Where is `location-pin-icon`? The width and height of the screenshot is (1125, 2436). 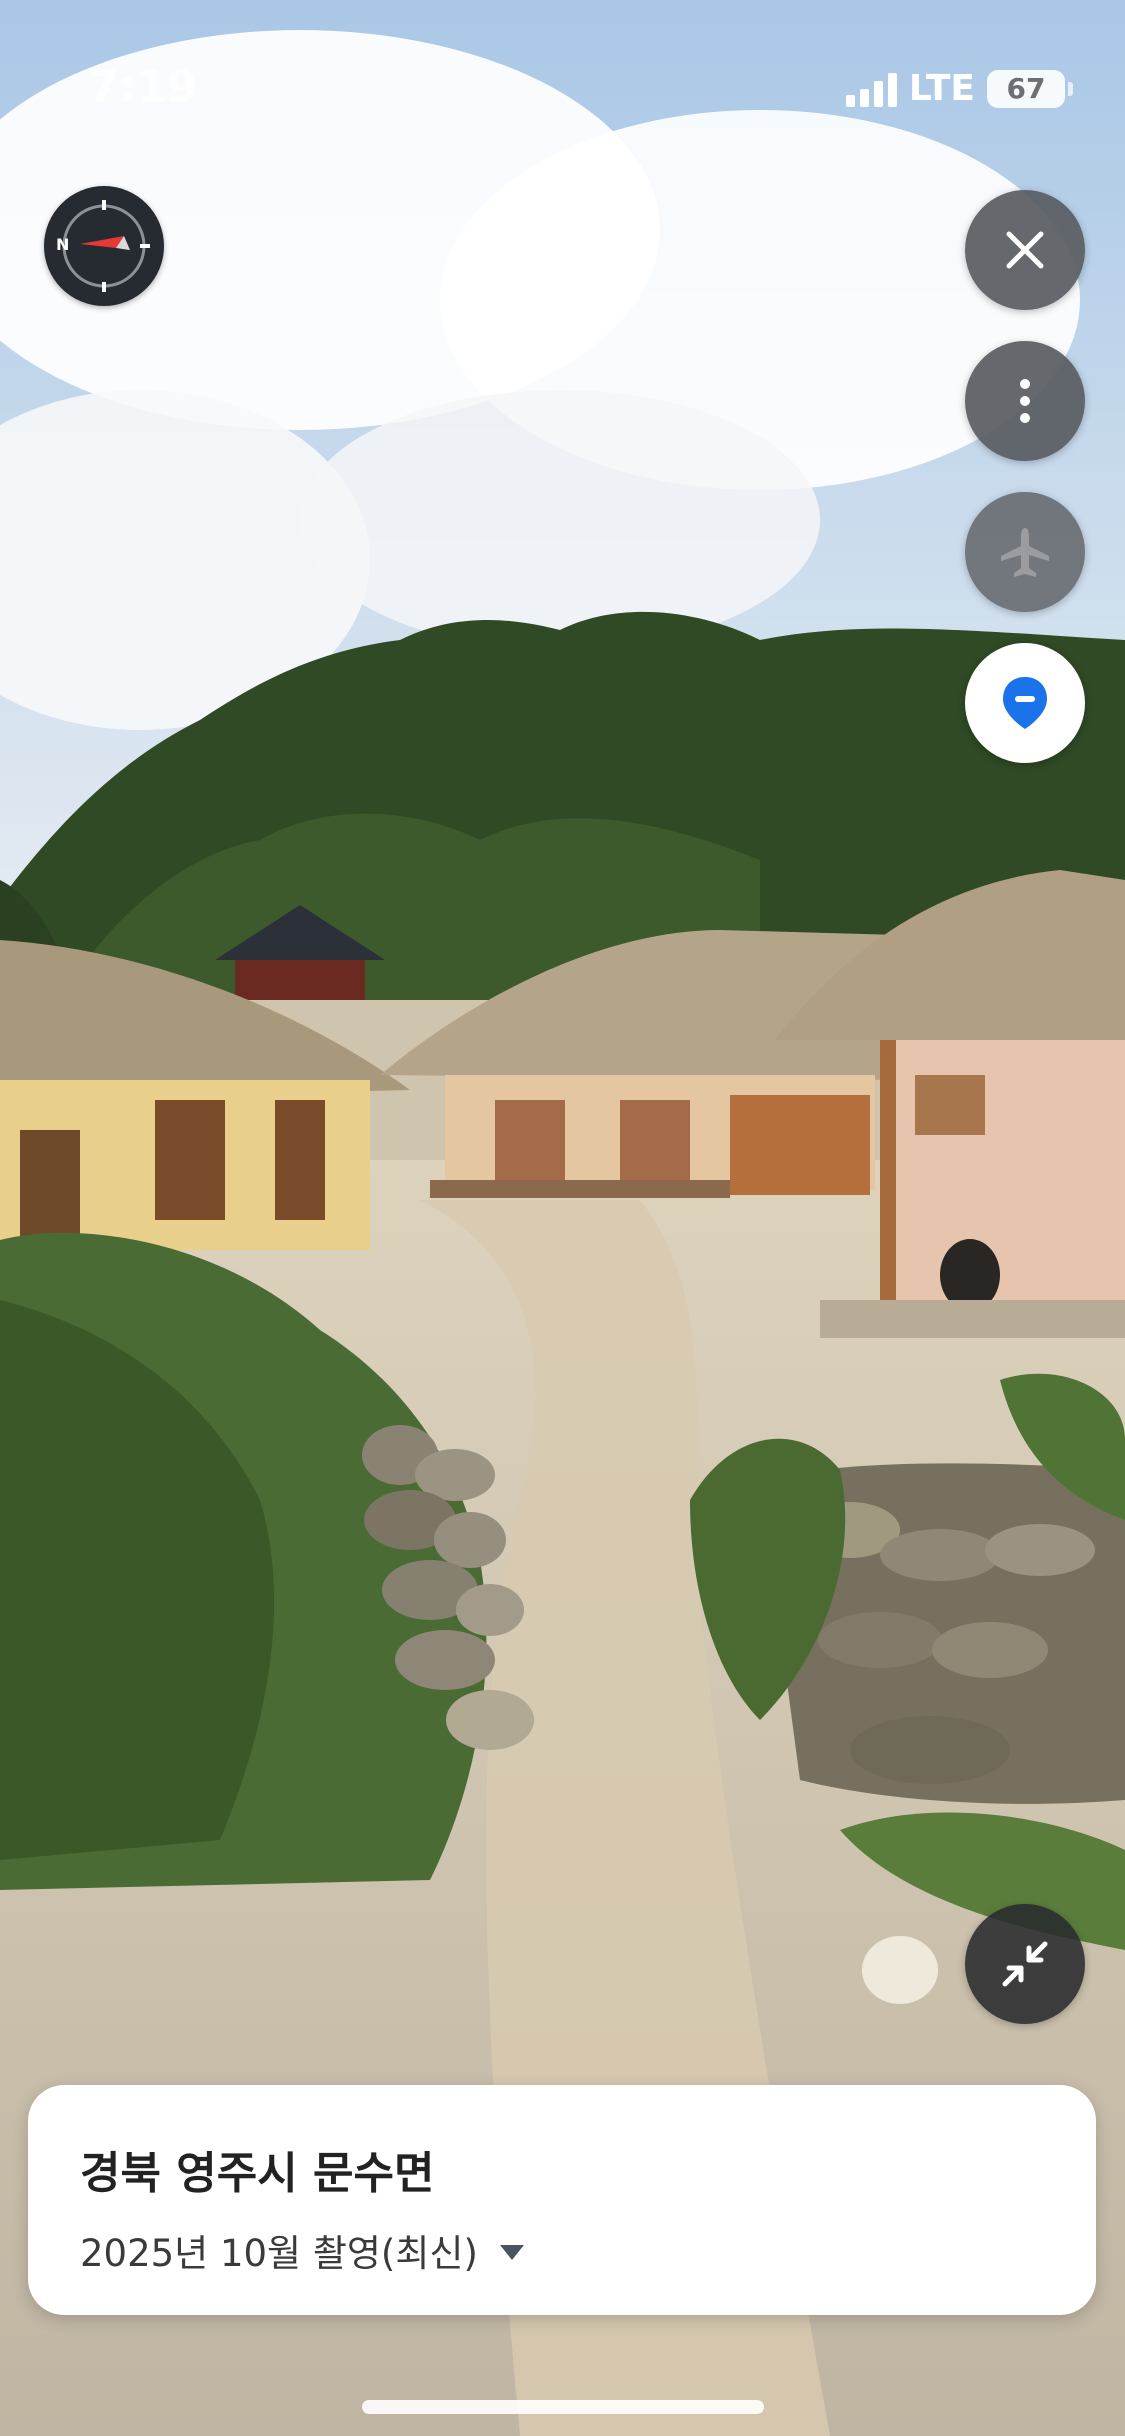 location-pin-icon is located at coordinates (1025, 703).